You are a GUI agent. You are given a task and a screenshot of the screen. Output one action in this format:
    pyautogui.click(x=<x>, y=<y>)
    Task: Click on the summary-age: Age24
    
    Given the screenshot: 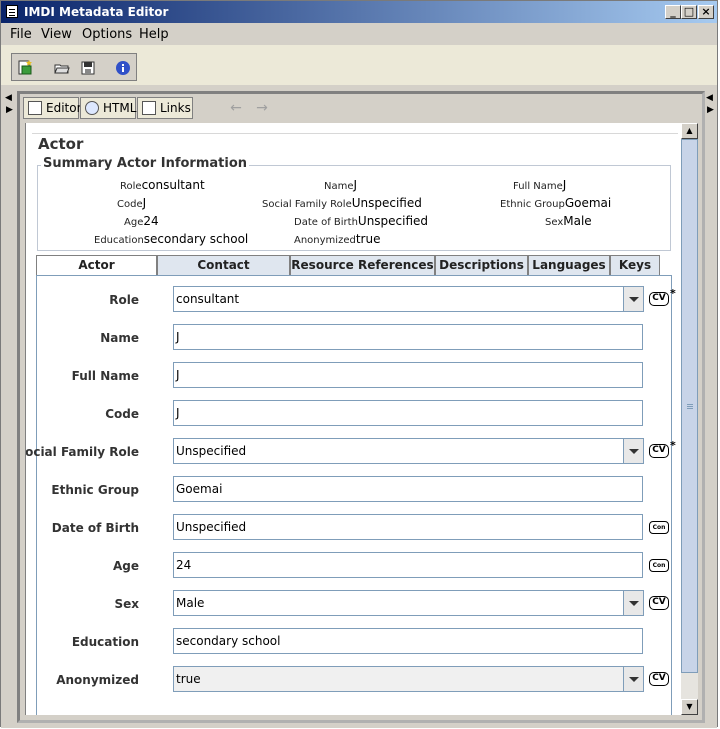 What is the action you would take?
    pyautogui.click(x=141, y=221)
    